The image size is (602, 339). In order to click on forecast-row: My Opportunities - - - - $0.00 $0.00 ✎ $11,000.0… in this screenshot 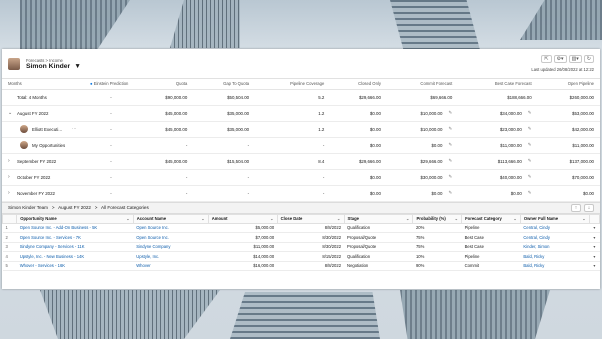, I will do `click(301, 145)`.